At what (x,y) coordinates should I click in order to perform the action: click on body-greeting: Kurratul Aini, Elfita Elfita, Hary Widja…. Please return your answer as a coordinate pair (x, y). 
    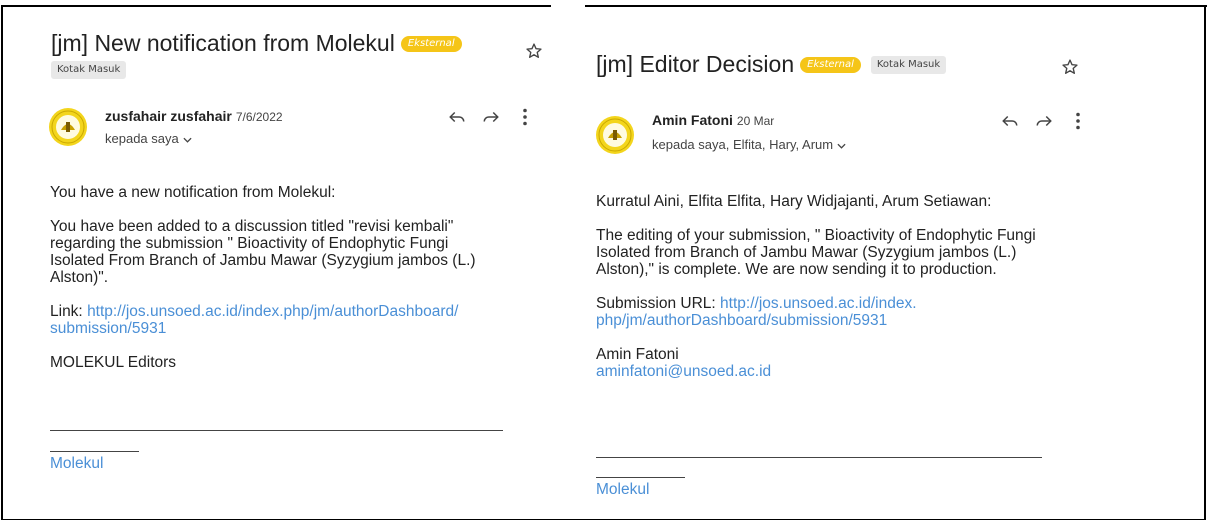
    Looking at the image, I should click on (794, 201).